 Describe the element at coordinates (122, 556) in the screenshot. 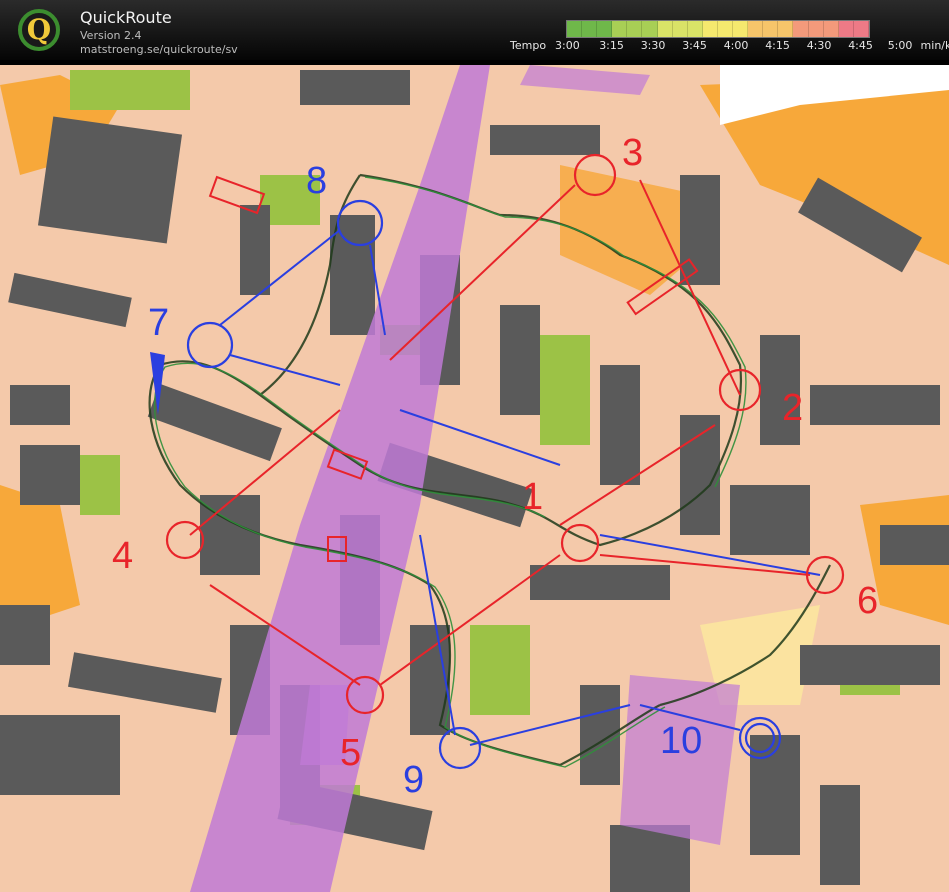

I see `control-number-4: 4` at that location.